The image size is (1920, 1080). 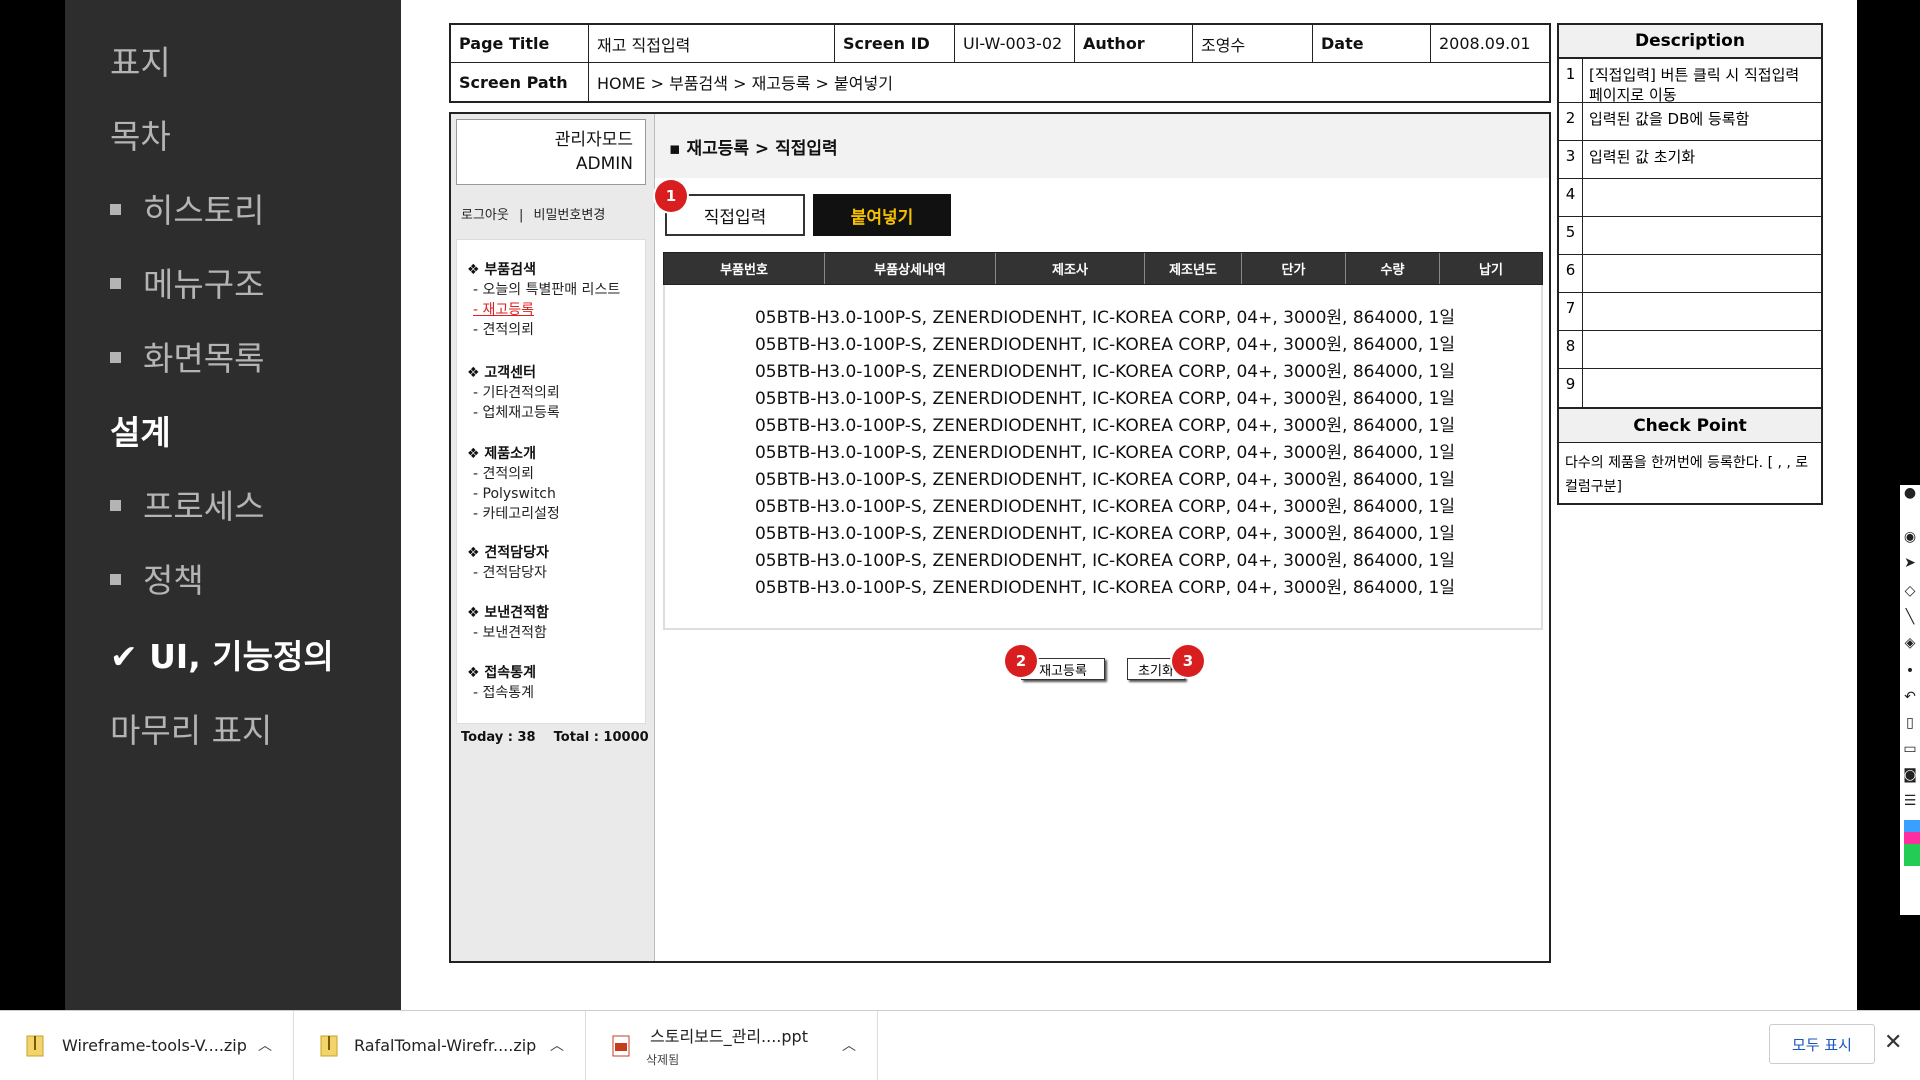 I want to click on callout-badge-2: 2, so click(x=1021, y=661).